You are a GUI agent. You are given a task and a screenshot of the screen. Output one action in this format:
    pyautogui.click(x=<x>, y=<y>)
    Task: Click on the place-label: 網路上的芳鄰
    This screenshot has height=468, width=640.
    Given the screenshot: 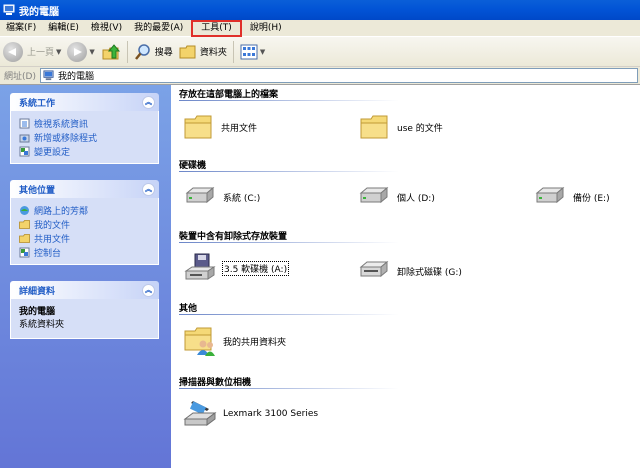 What is the action you would take?
    pyautogui.click(x=61, y=211)
    